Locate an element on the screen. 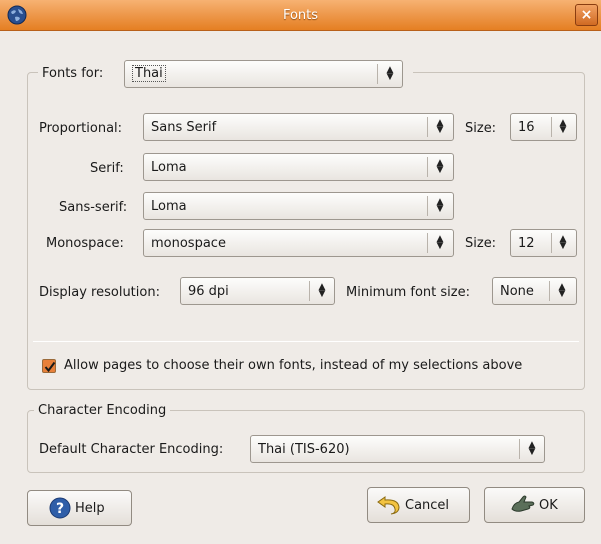 The height and width of the screenshot is (544, 601). proportional-size-select: 16 ▲ ▼ is located at coordinates (543, 127).